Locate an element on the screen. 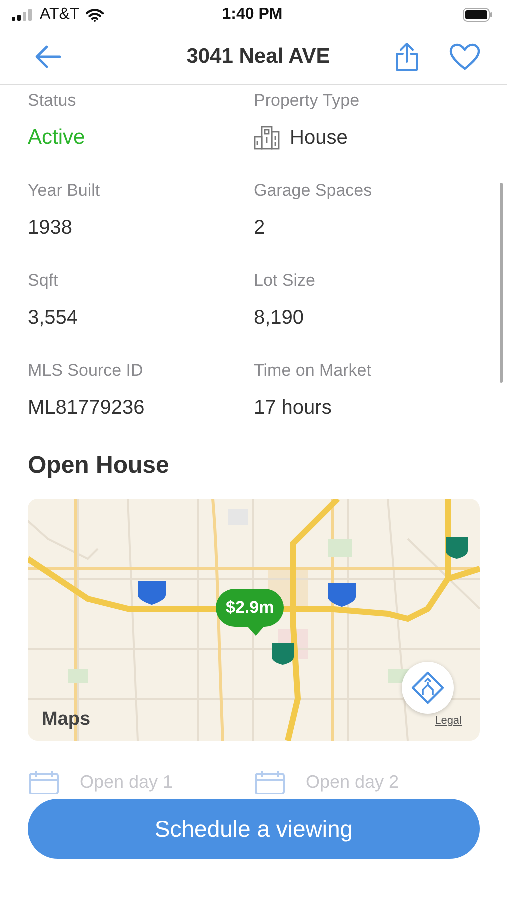  fact-value: ML81779236 is located at coordinates (86, 408).